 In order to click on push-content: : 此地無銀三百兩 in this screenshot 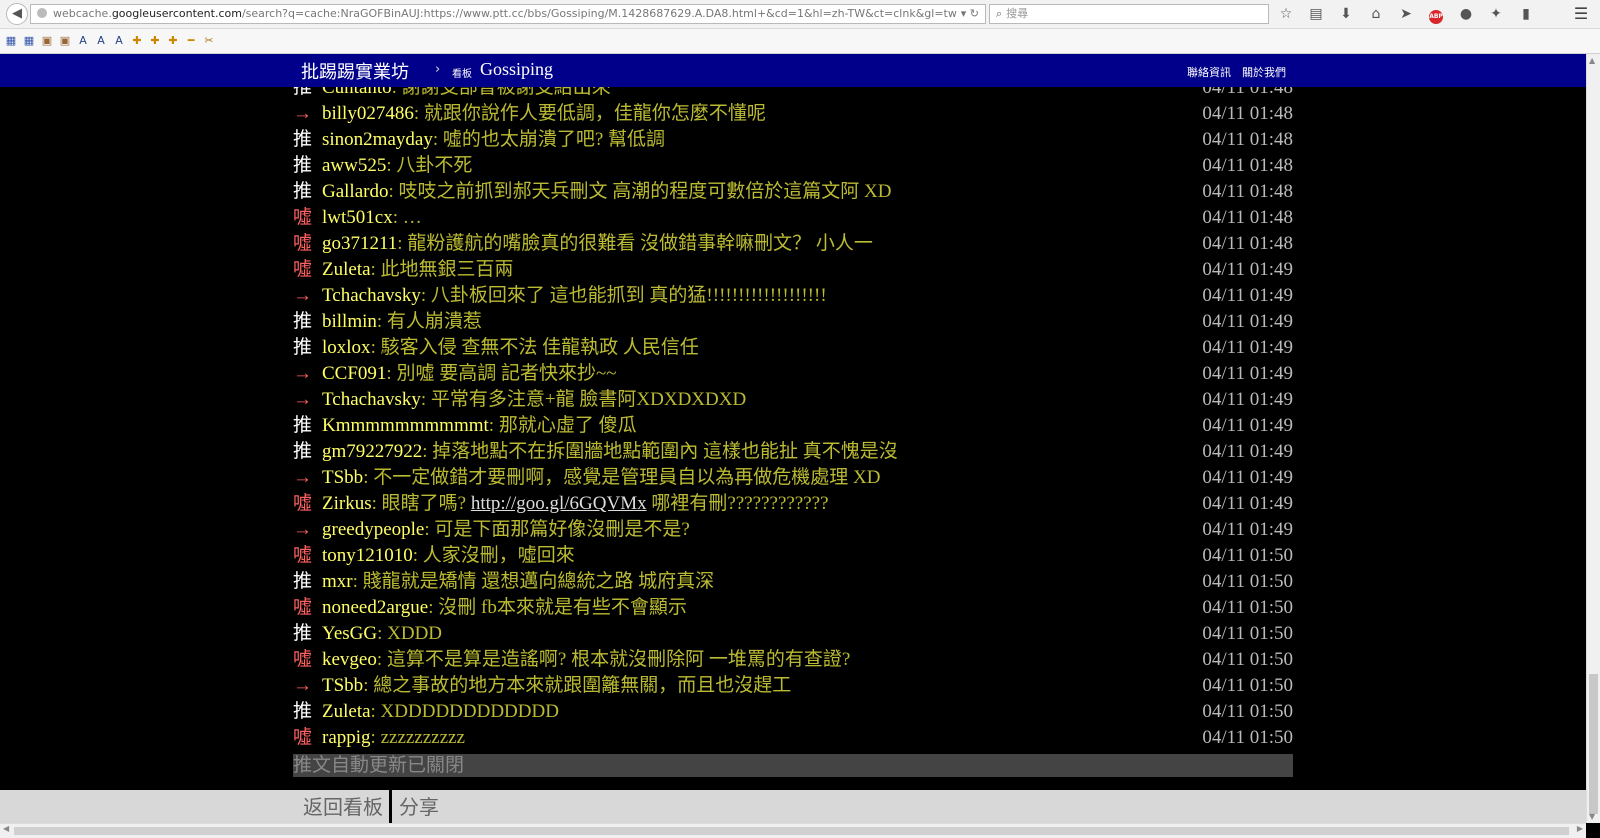, I will do `click(442, 269)`.